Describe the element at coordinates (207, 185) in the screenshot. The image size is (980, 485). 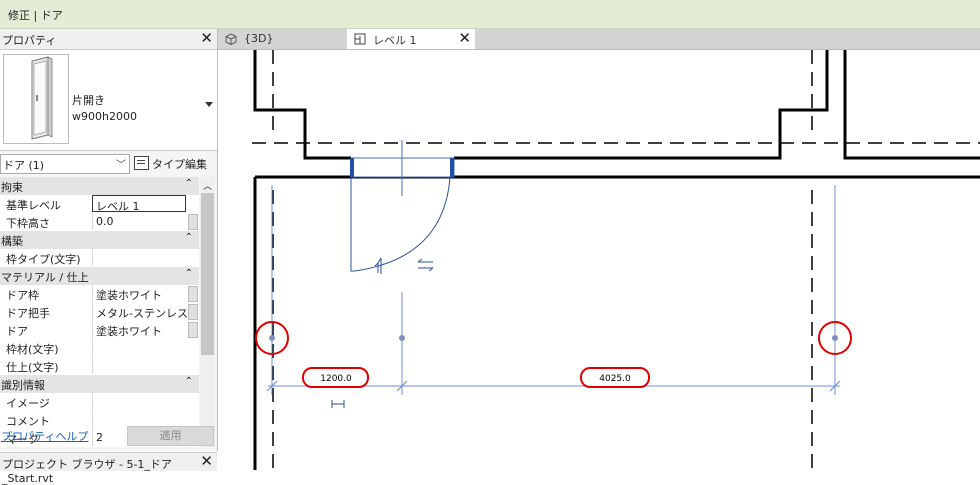
I see `scroll-up-icon: ︿` at that location.